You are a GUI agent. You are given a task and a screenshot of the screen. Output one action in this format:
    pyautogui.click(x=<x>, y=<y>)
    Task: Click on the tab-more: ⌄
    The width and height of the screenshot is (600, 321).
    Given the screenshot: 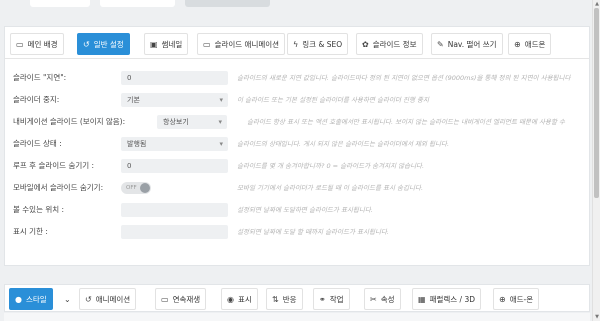 What is the action you would take?
    pyautogui.click(x=69, y=299)
    